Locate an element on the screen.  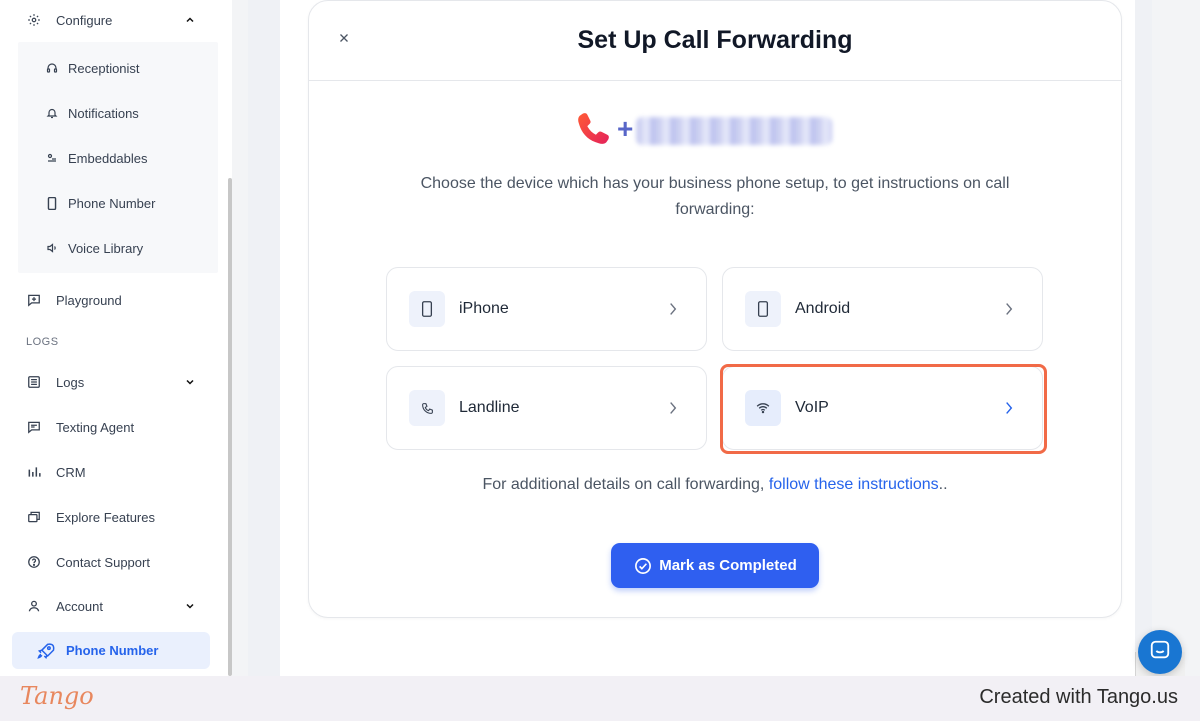
chevron-up-icon is located at coordinates (190, 20).